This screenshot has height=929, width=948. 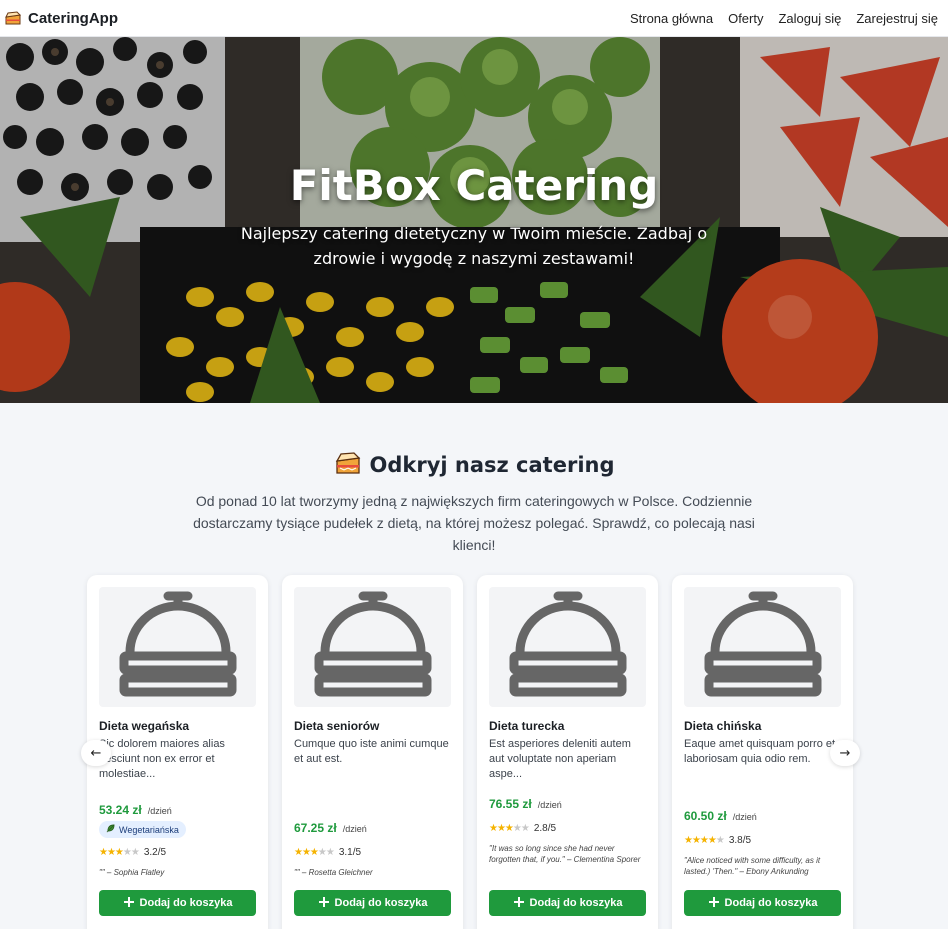 I want to click on brand-name: CateringApp, so click(x=73, y=18).